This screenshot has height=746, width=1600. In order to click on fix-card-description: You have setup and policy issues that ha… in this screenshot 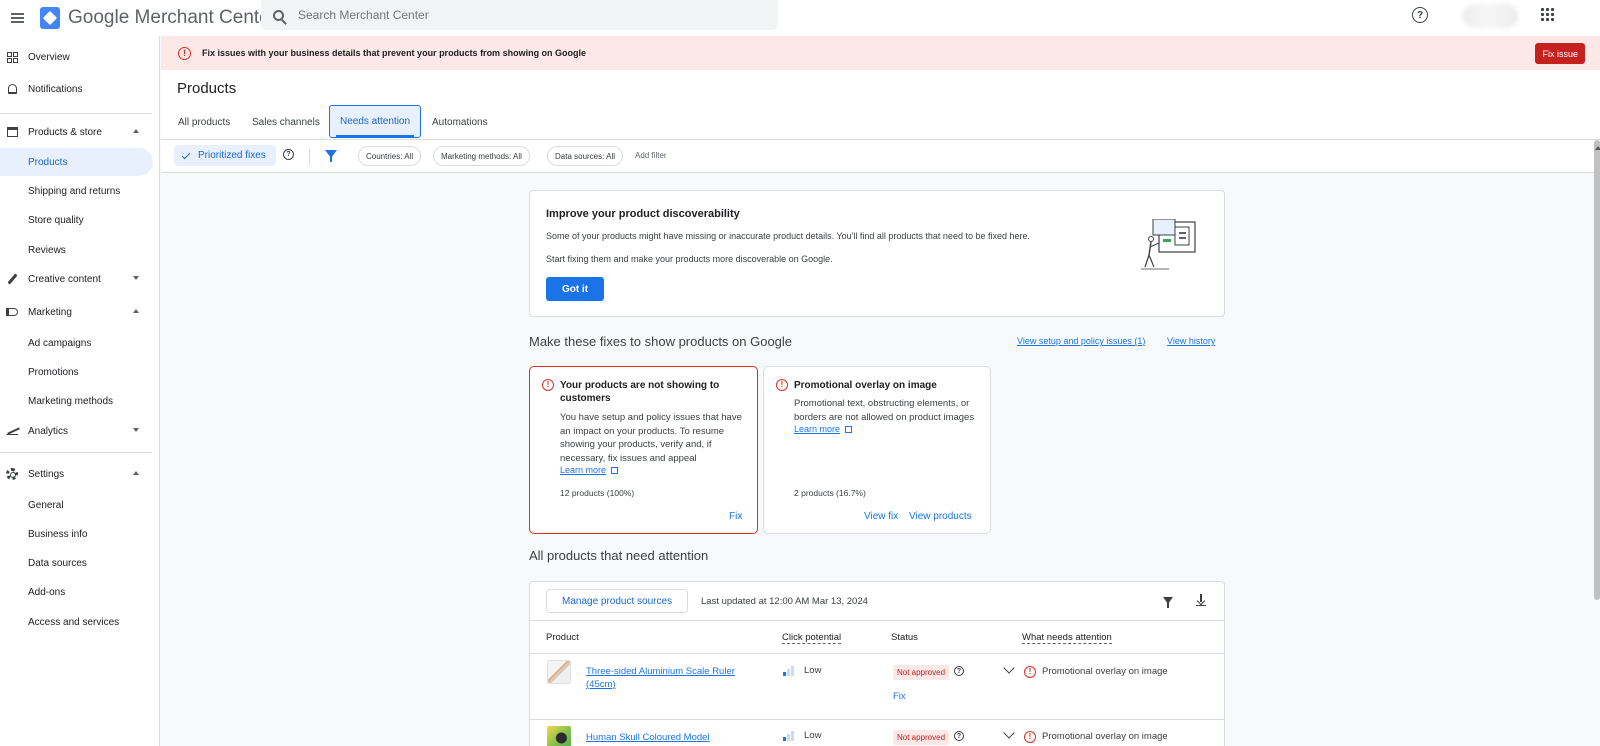, I will do `click(651, 438)`.